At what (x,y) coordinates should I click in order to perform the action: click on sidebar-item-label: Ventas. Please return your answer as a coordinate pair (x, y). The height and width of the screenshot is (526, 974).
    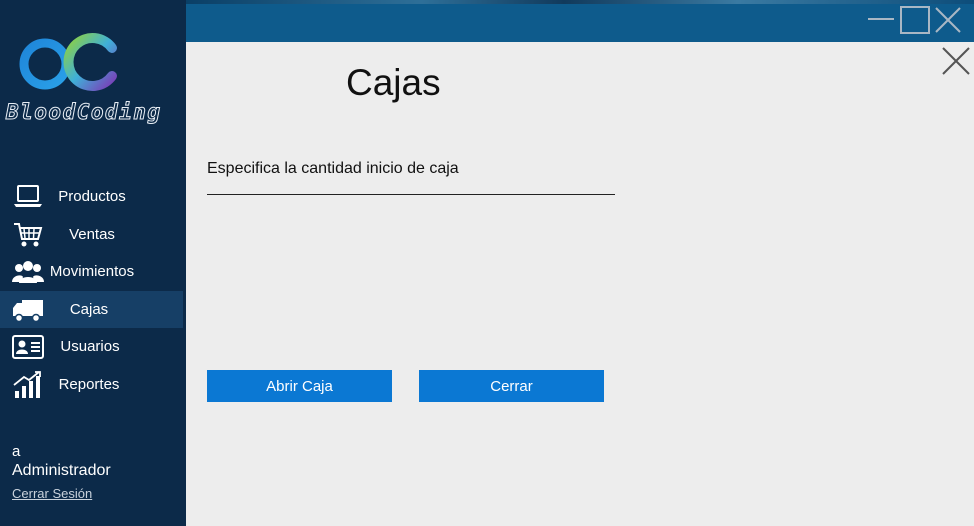
    Looking at the image, I should click on (92, 234).